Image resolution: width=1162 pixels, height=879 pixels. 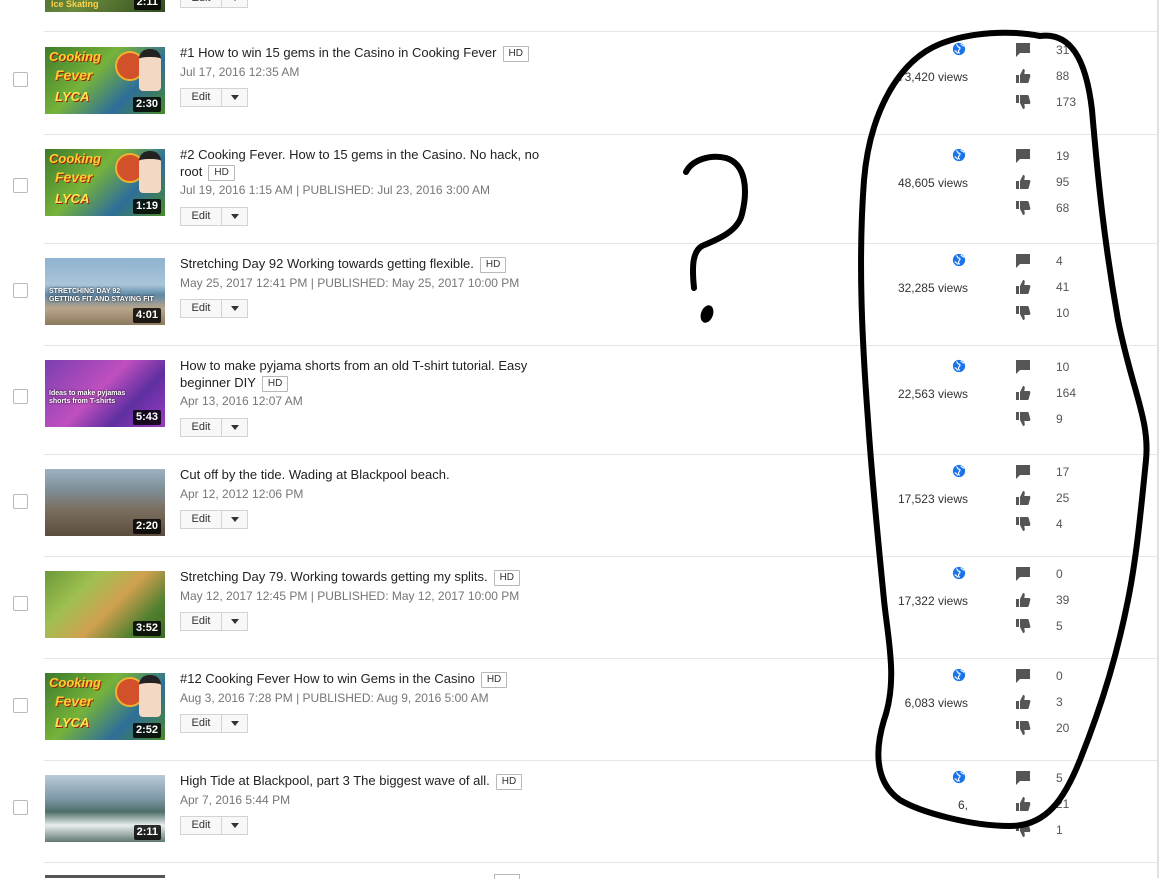 I want to click on video-thumbnail: Cooking Fever LYCA 2:30, so click(x=105, y=80).